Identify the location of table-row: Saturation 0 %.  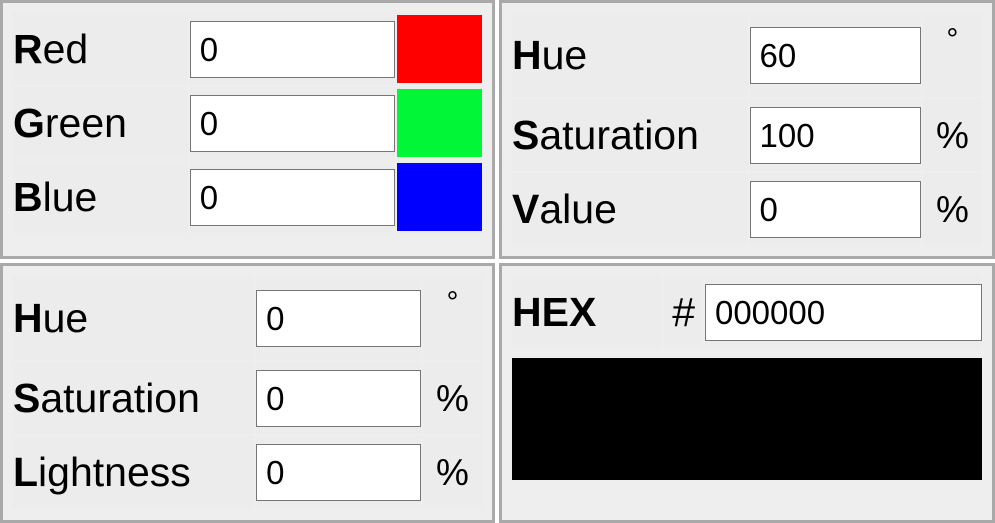
(247, 398).